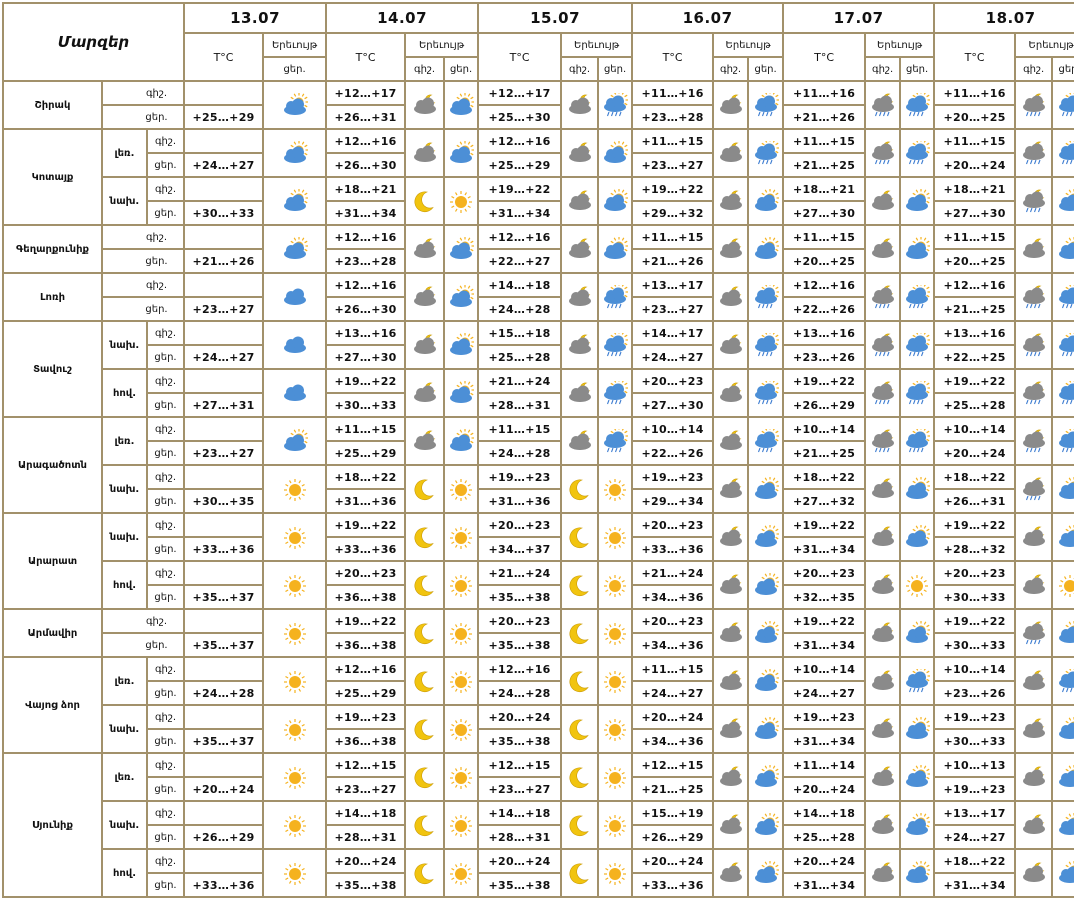 This screenshot has width=1074, height=898. What do you see at coordinates (520, 813) in the screenshot?
I see `temperature-range: +14…+18` at bounding box center [520, 813].